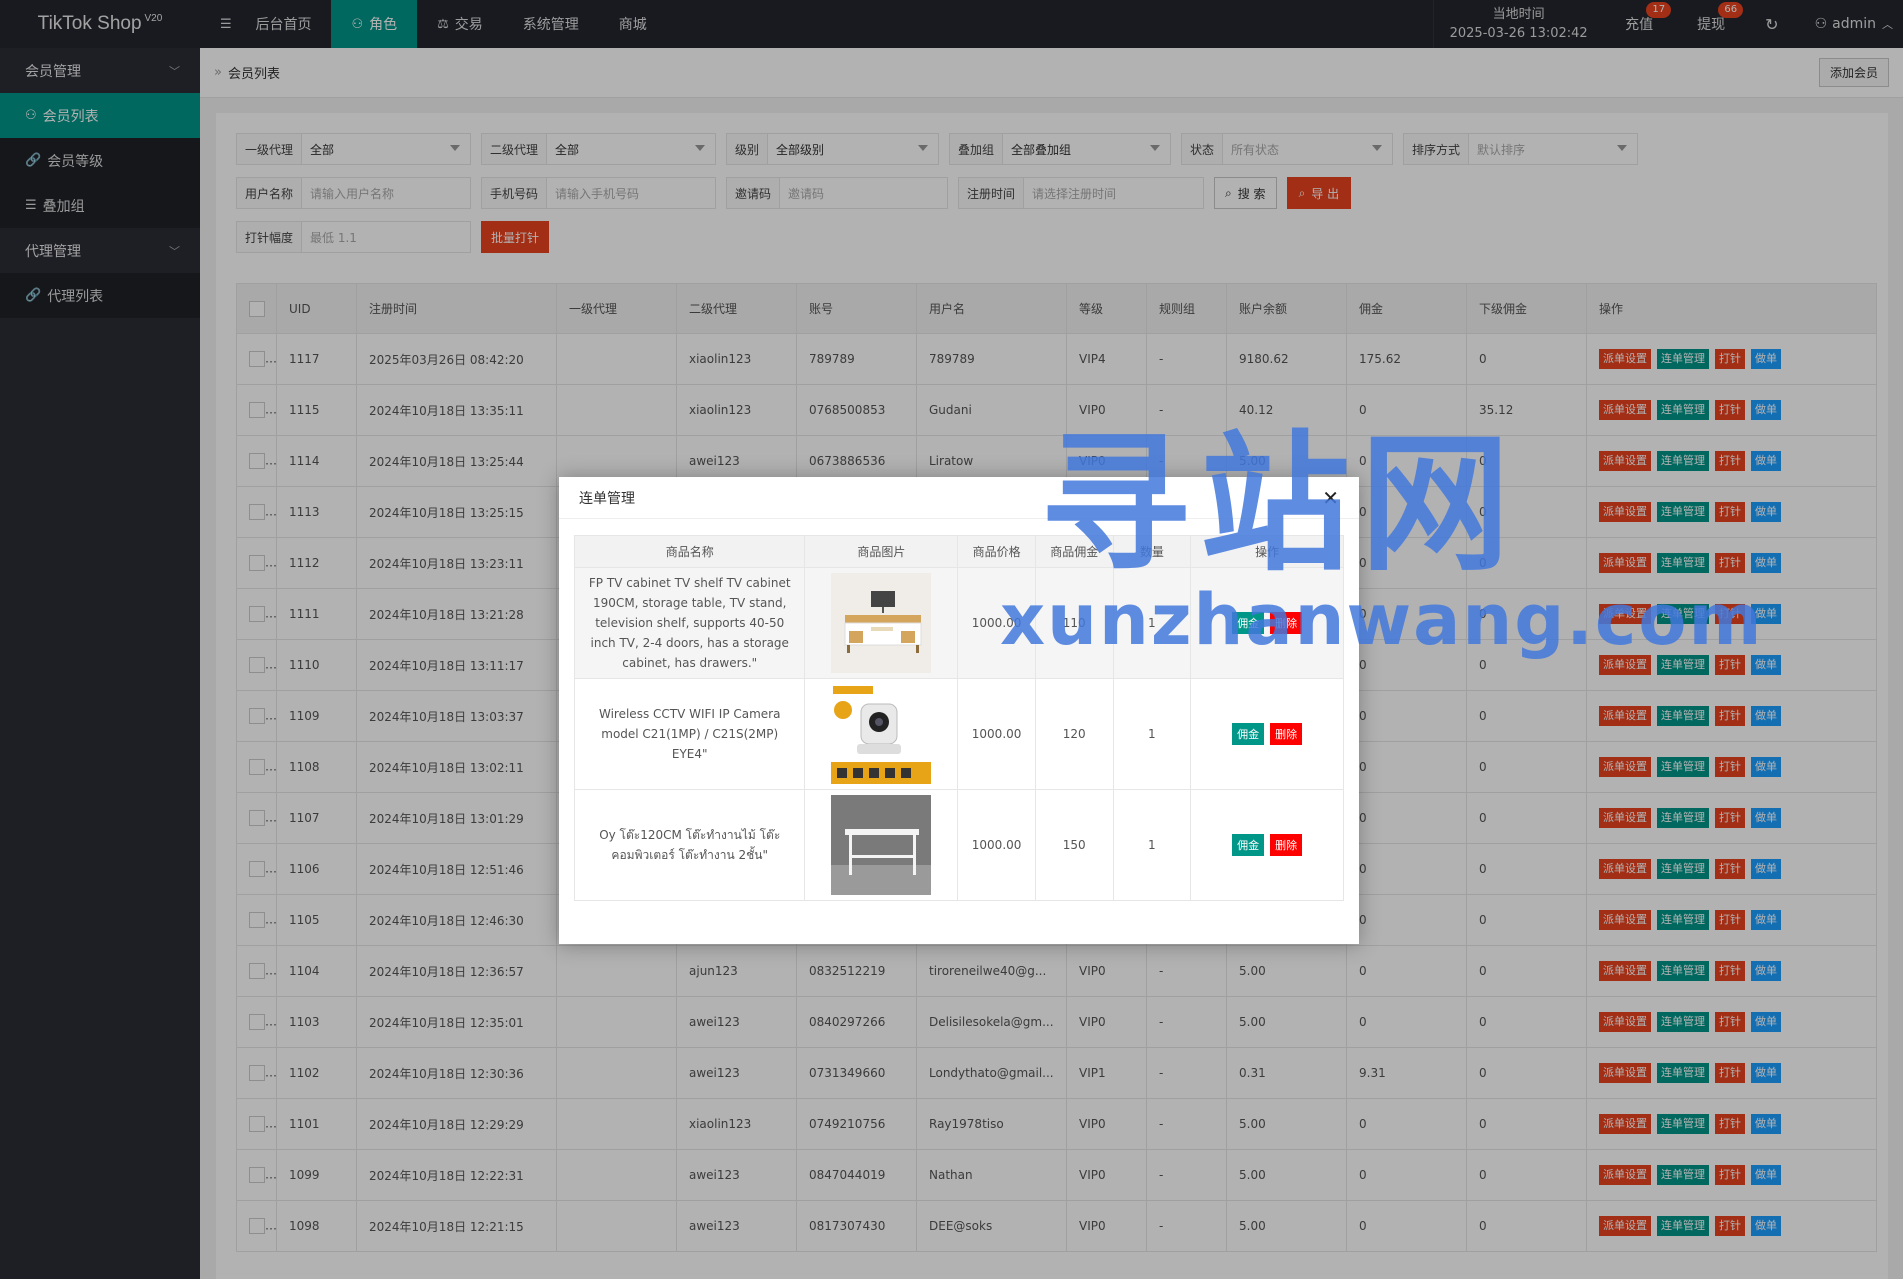 The height and width of the screenshot is (1279, 1903). Describe the element at coordinates (1152, 551) in the screenshot. I see `column-header: 数量` at that location.